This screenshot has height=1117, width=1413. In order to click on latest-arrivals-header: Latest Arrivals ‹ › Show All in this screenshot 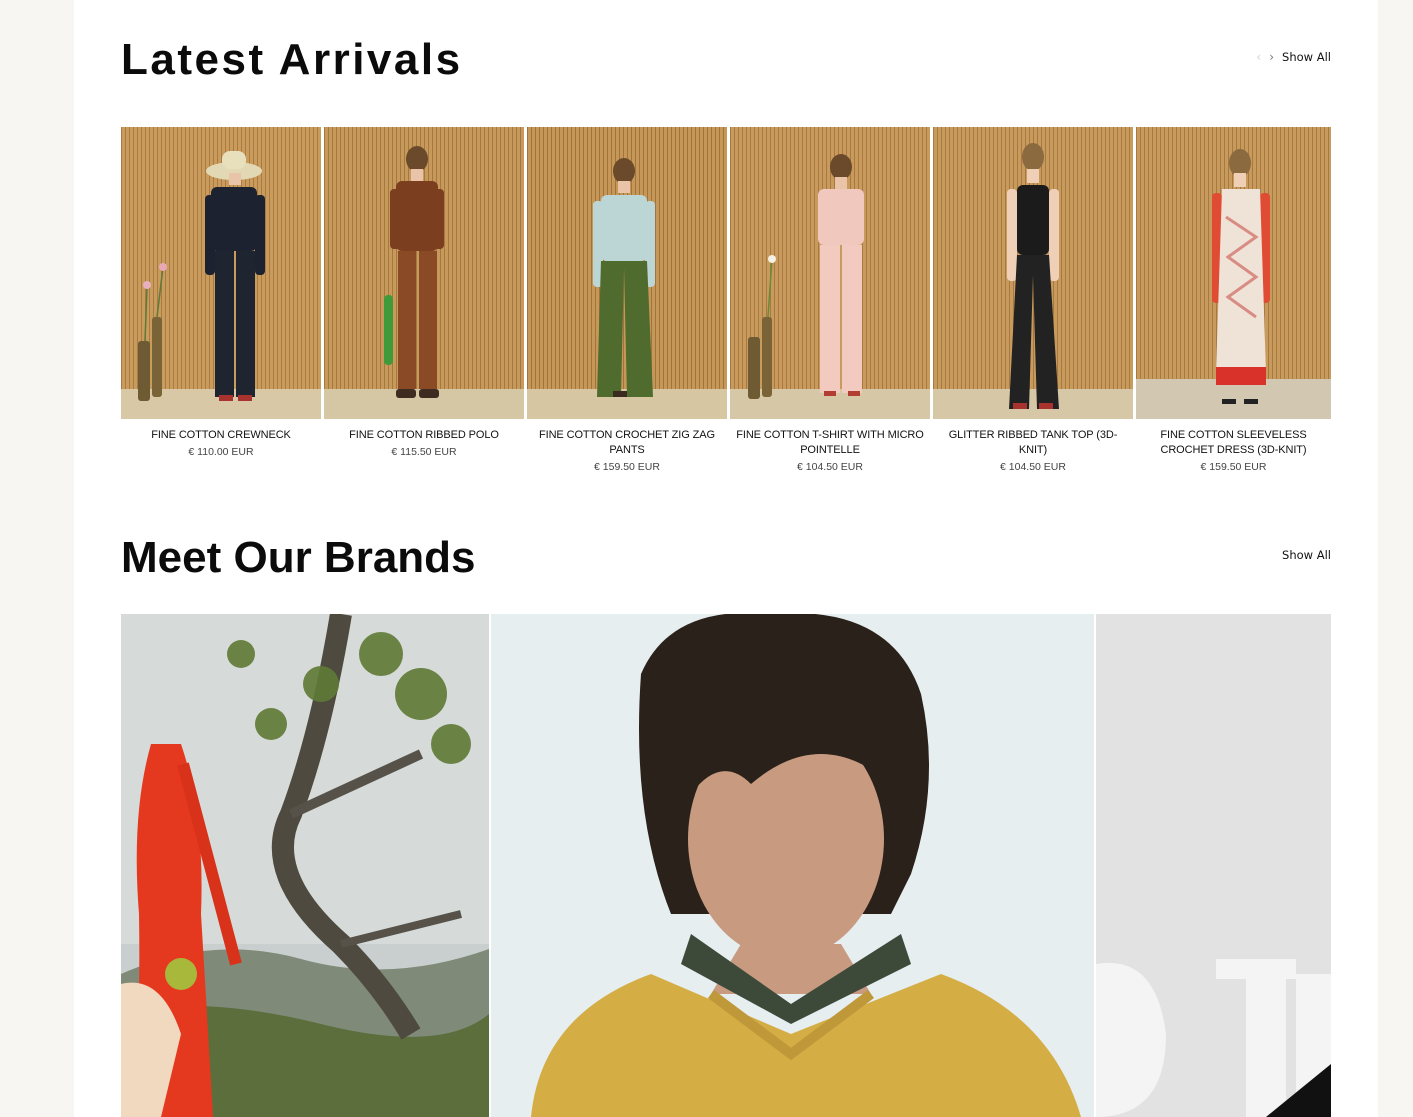, I will do `click(726, 60)`.